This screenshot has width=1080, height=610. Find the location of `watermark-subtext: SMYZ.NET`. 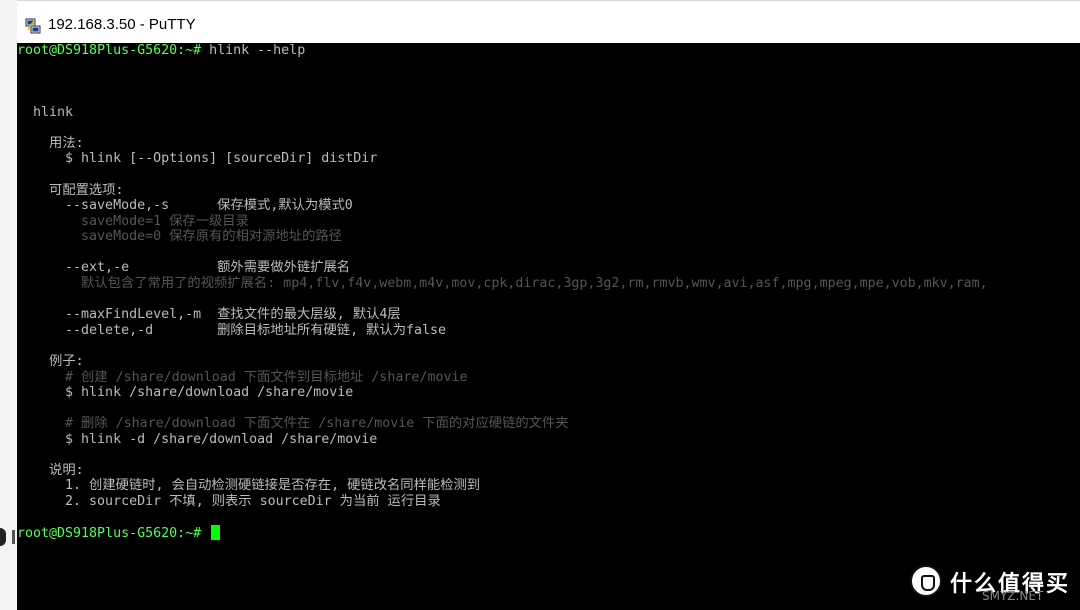

watermark-subtext: SMYZ.NET is located at coordinates (1013, 596).